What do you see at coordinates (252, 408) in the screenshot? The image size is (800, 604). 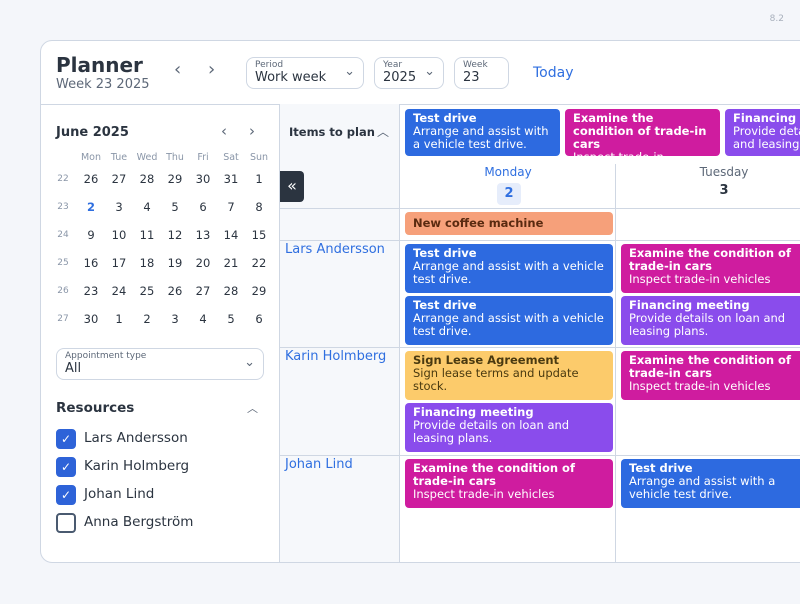 I see `collapse-resources-icon: ︿` at bounding box center [252, 408].